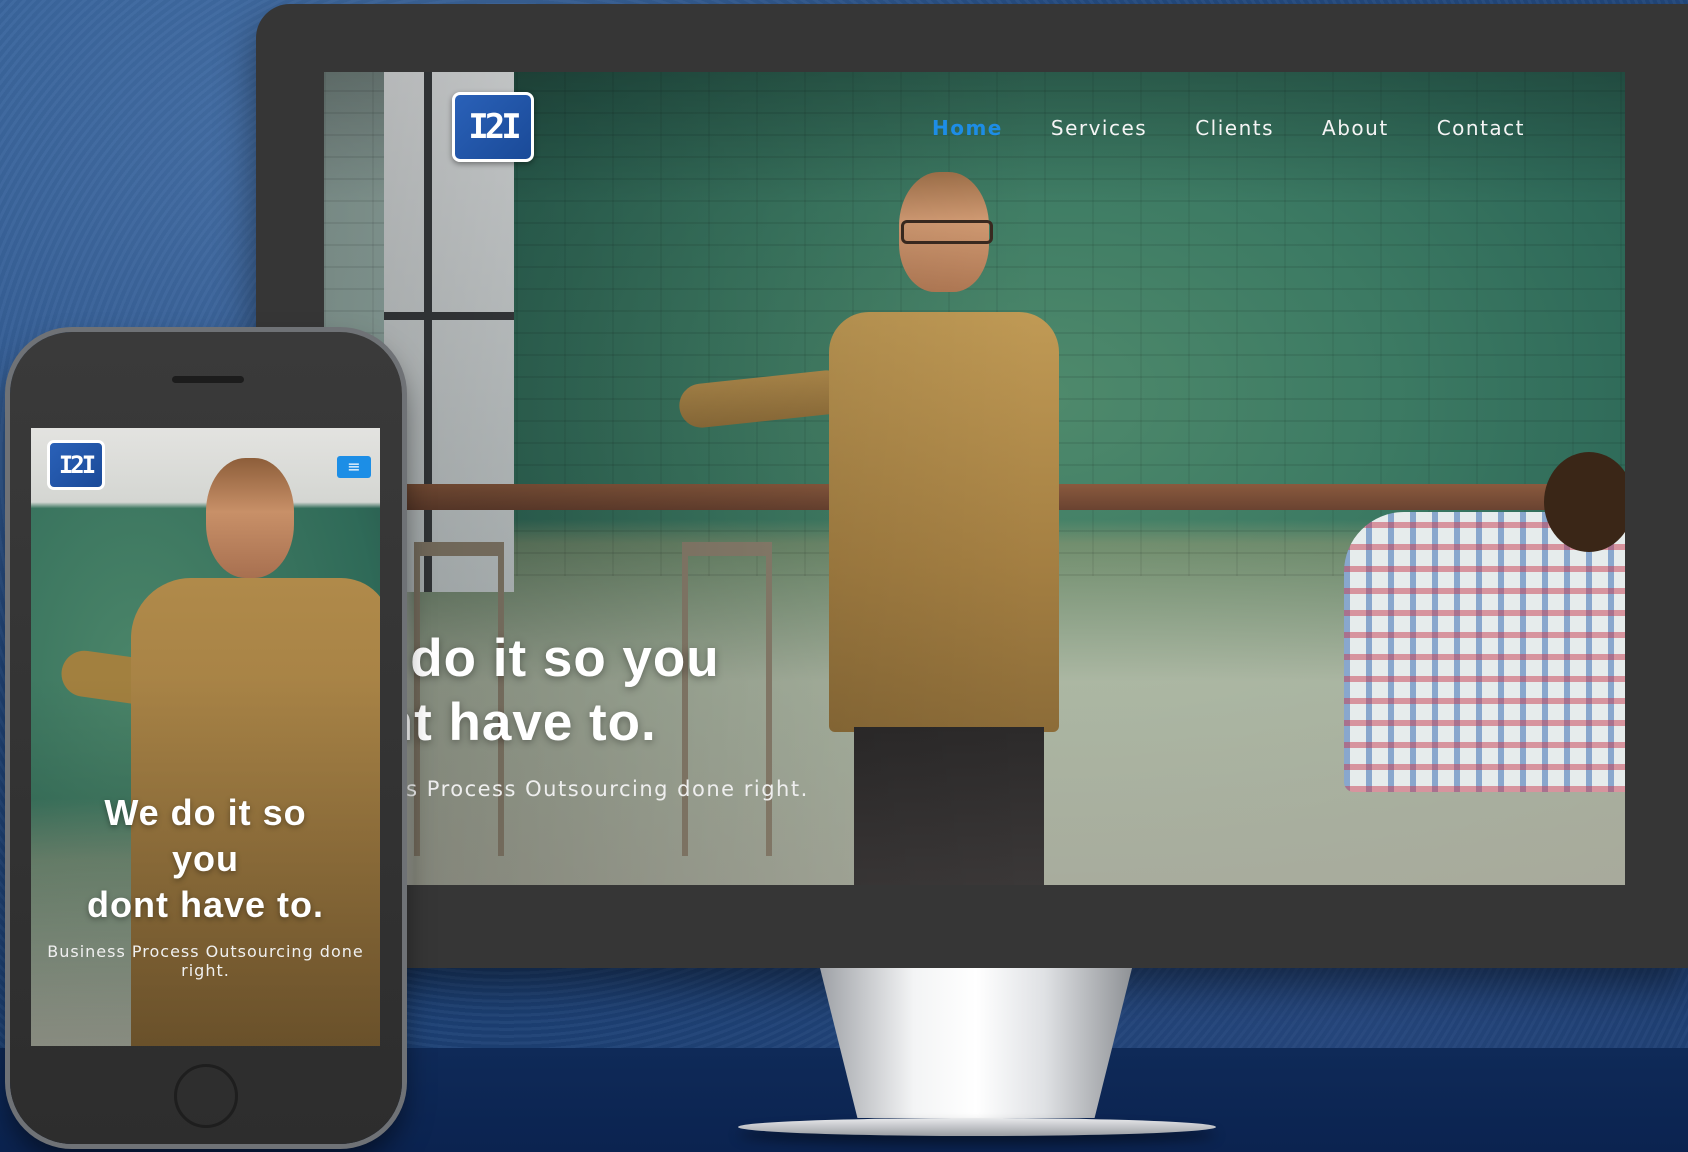 Image resolution: width=1688 pixels, height=1152 pixels. I want to click on nav-menu: Home Services Clients About Contact, so click(1228, 128).